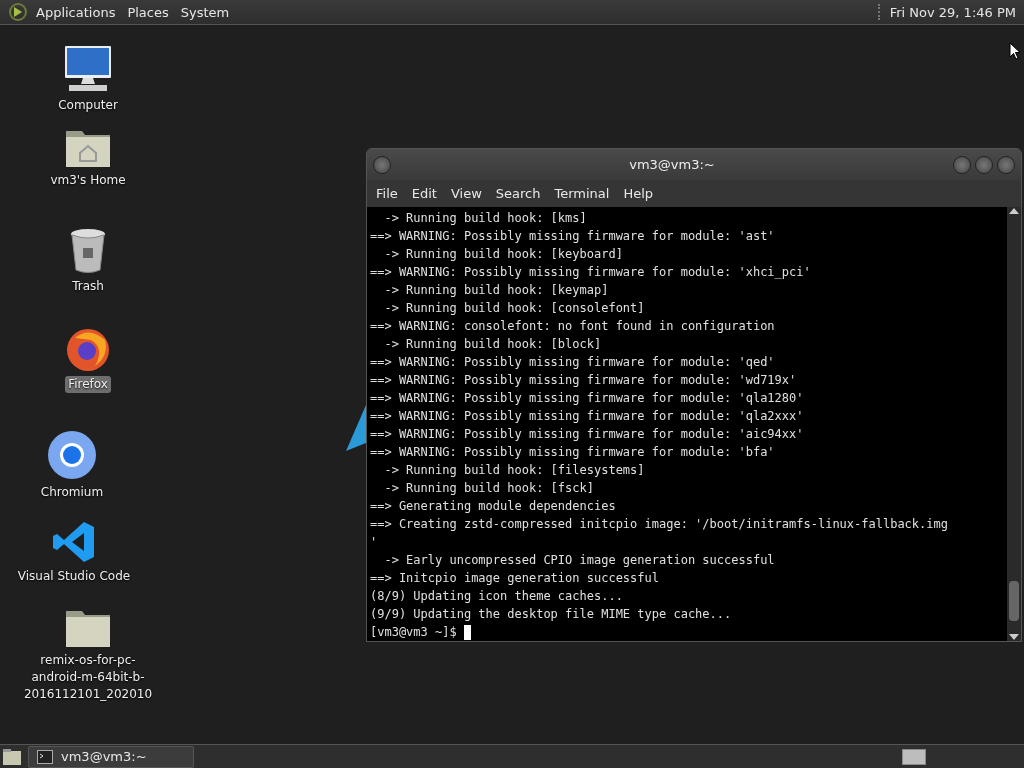 The height and width of the screenshot is (768, 1024). I want to click on menu-item: Terminal, so click(582, 193).